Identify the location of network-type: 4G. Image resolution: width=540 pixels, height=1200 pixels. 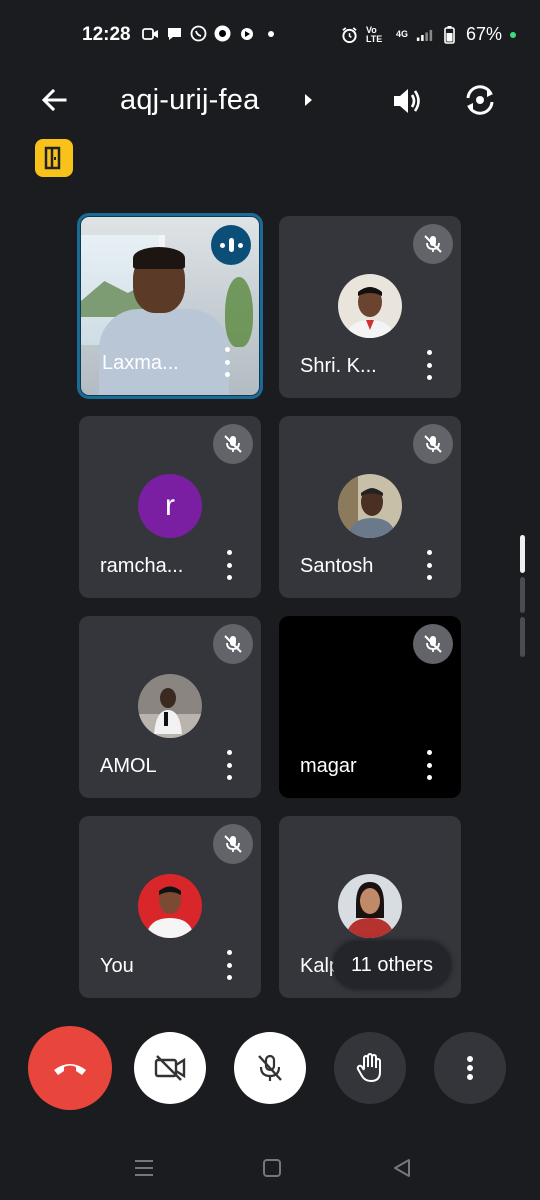
(401, 34).